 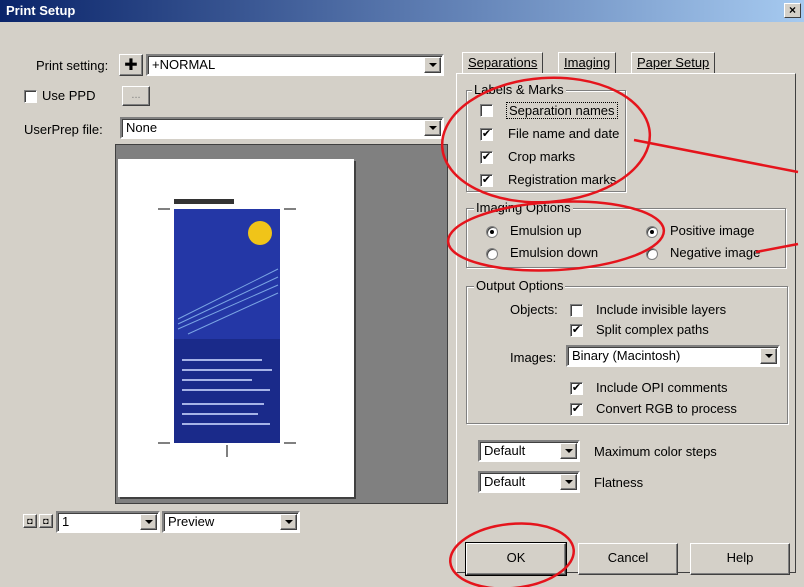 I want to click on help-button: Help, so click(x=740, y=559).